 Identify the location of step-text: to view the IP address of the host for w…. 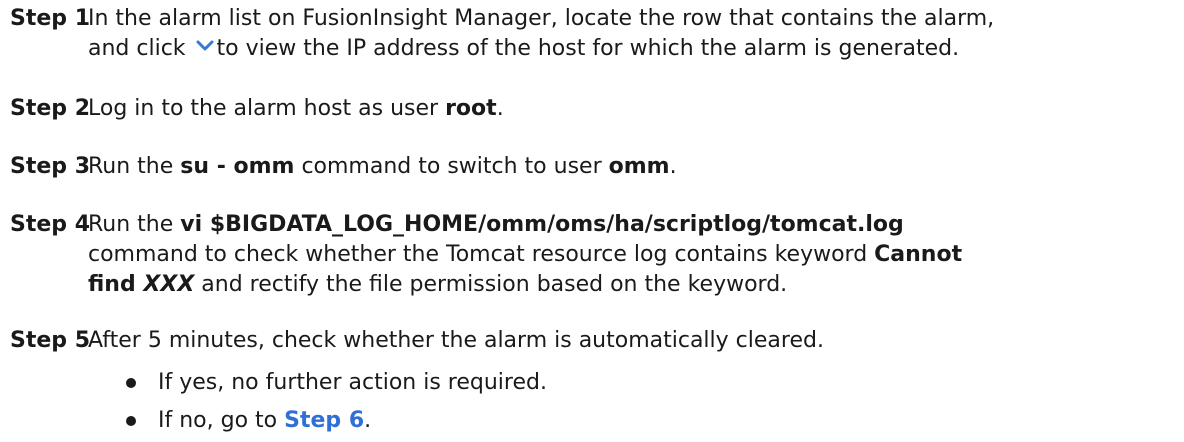
(588, 48).